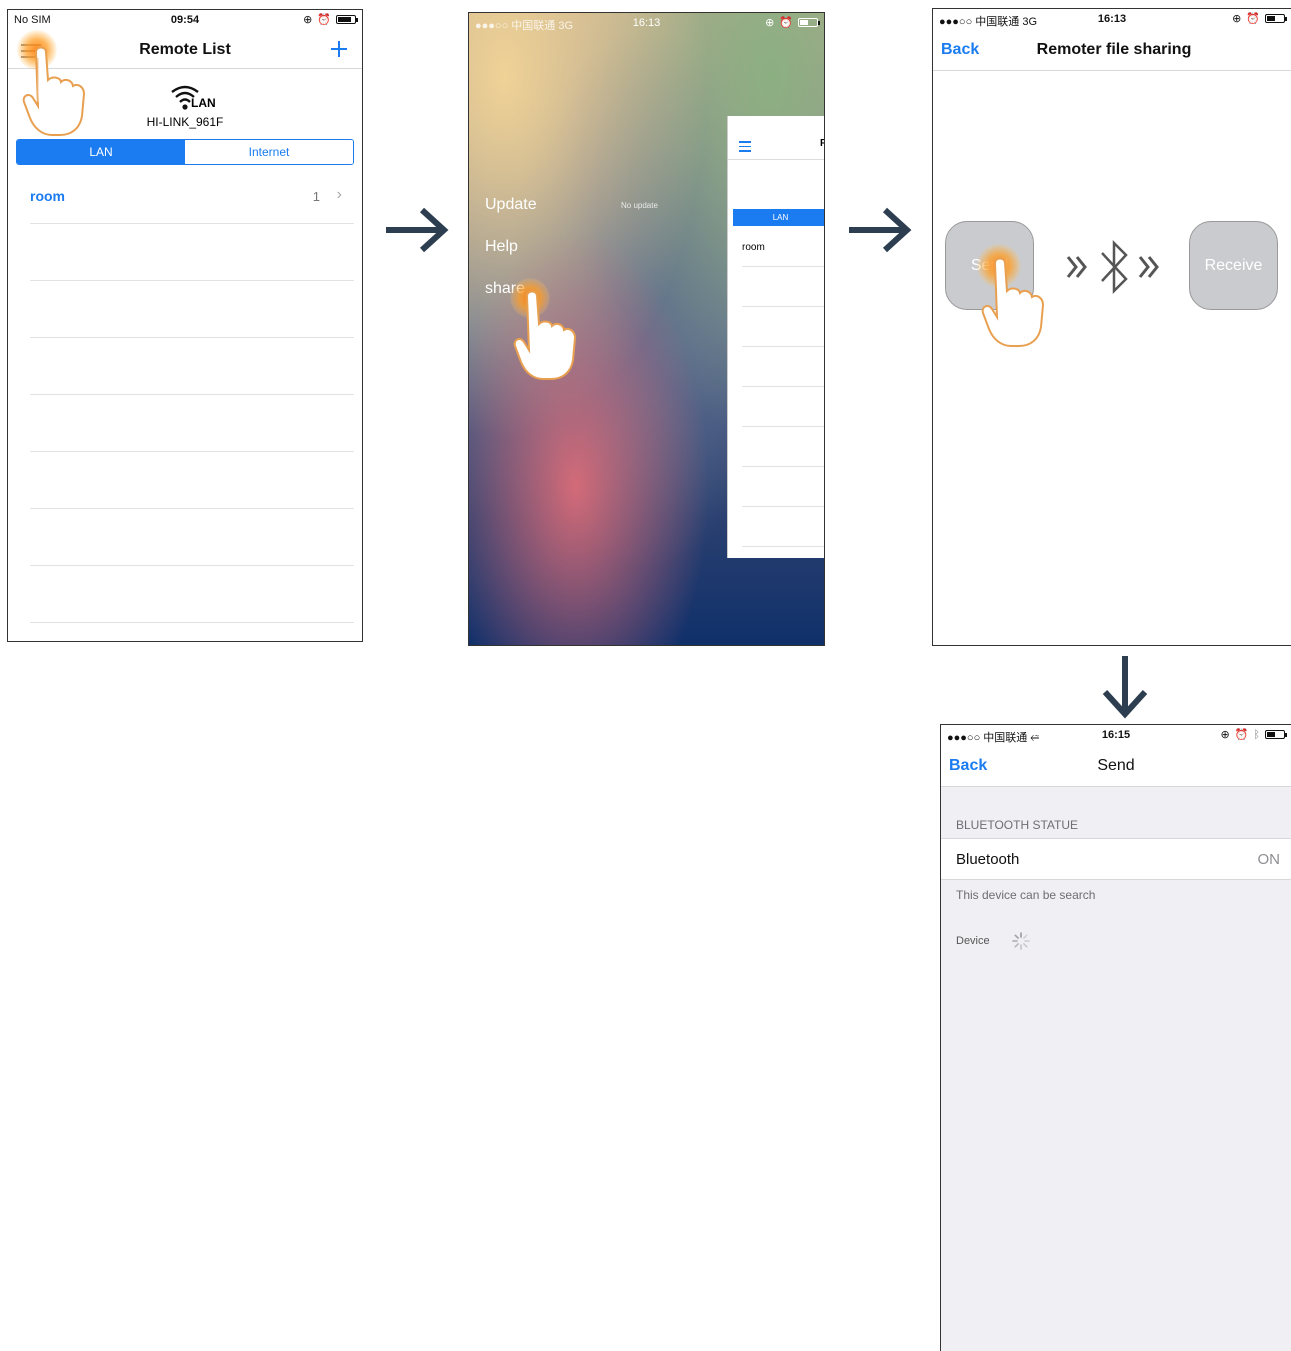  What do you see at coordinates (973, 941) in the screenshot?
I see `device-label: Device` at bounding box center [973, 941].